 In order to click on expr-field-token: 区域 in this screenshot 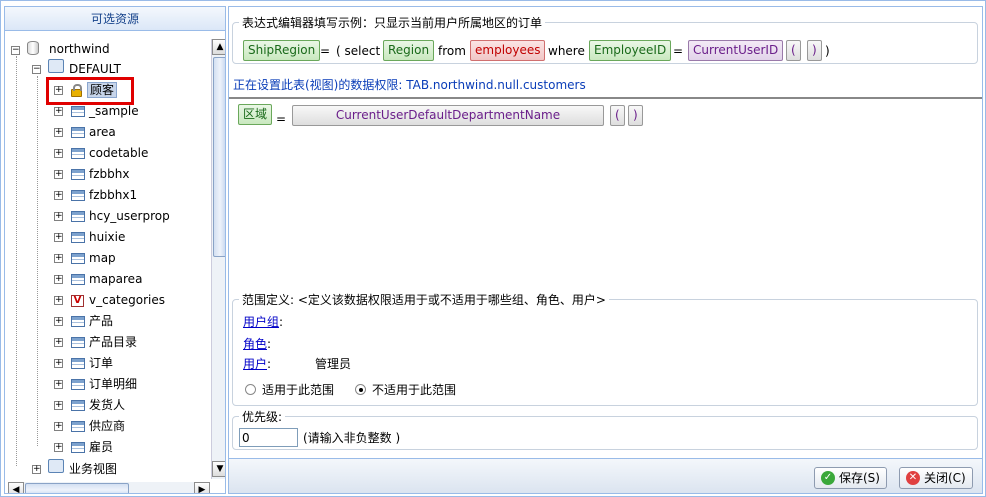, I will do `click(255, 114)`.